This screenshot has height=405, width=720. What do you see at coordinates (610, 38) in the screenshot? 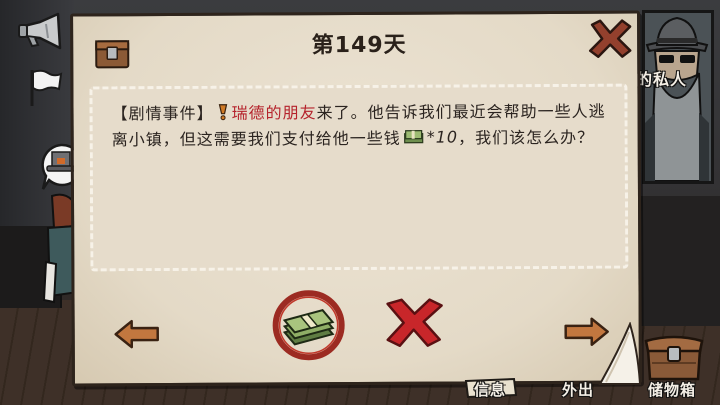
I see `close-x-icon` at bounding box center [610, 38].